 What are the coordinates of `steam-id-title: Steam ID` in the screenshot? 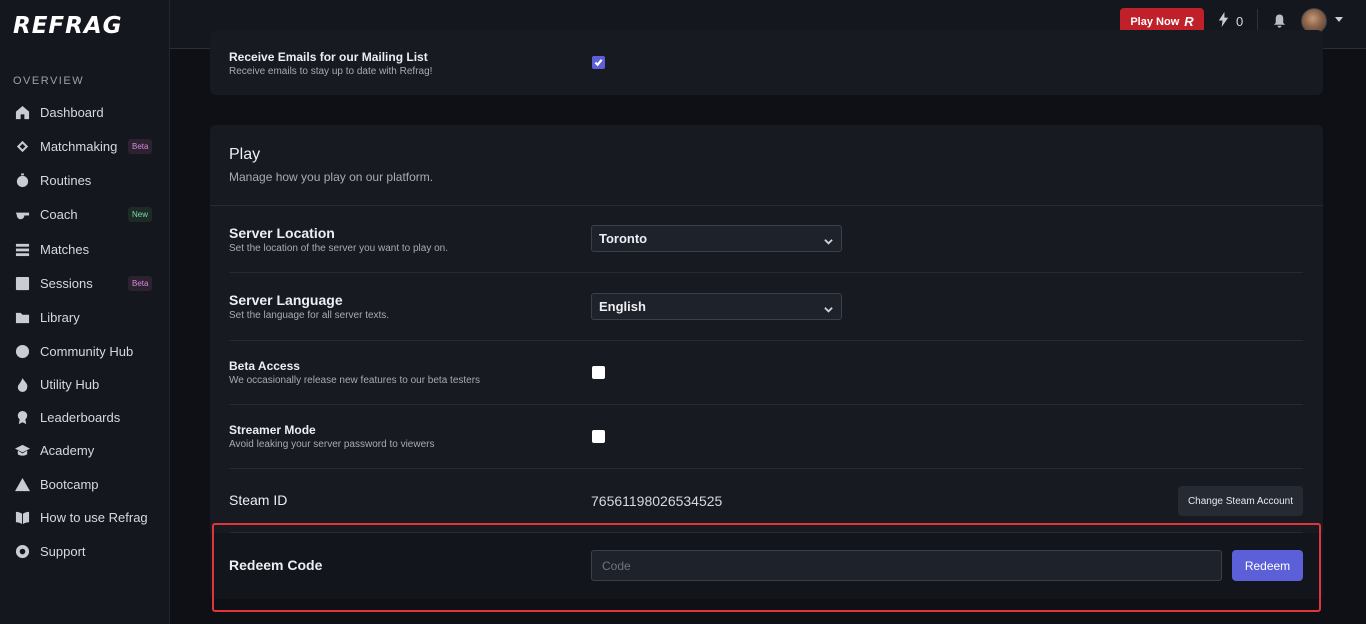 It's located at (258, 500).